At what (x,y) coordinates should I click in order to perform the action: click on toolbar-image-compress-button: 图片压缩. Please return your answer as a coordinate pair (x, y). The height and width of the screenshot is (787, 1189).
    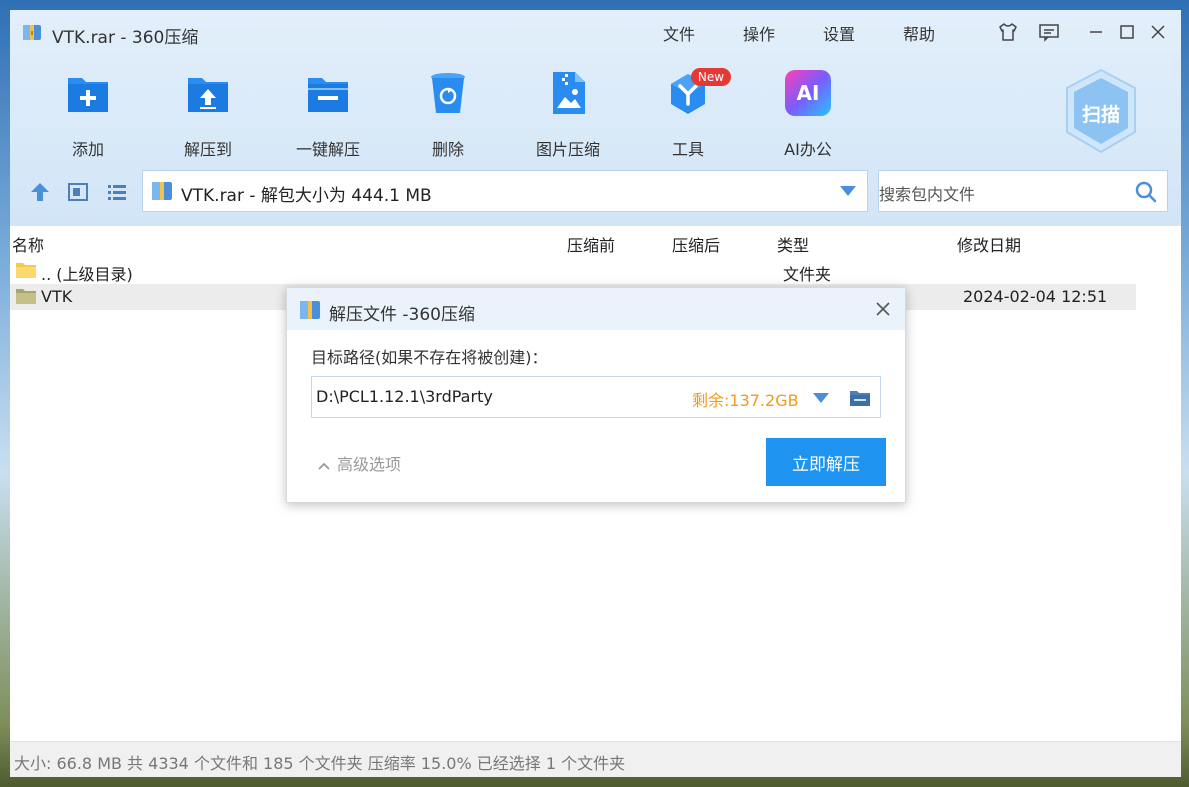
    Looking at the image, I should click on (568, 115).